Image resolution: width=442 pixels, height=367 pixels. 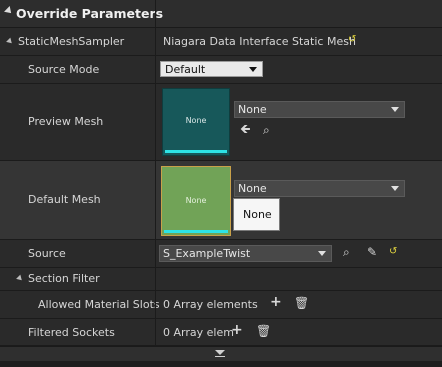 I want to click on preview-mesh-value: None, so click(x=252, y=109).